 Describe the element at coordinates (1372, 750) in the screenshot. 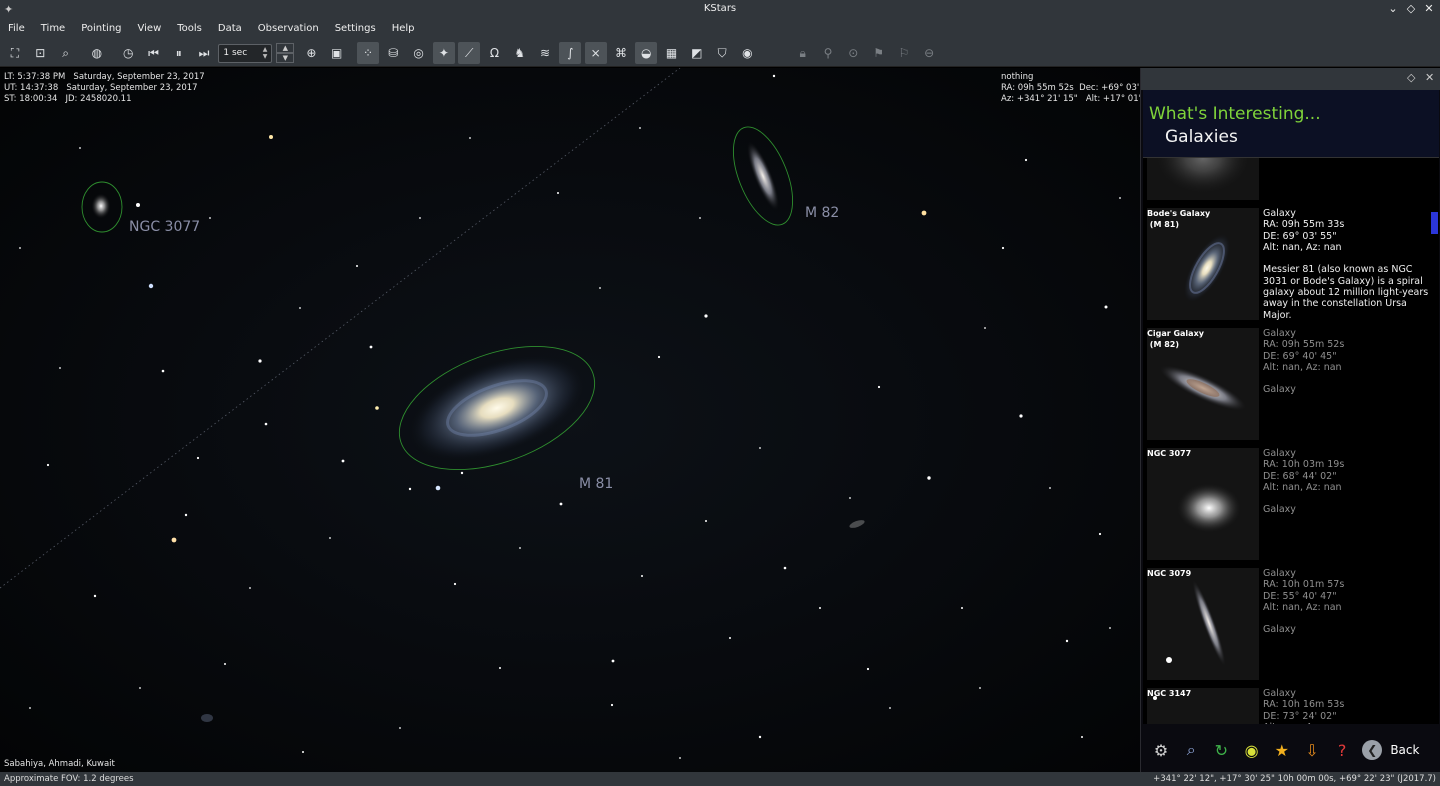

I see `back-icon: ❮` at that location.